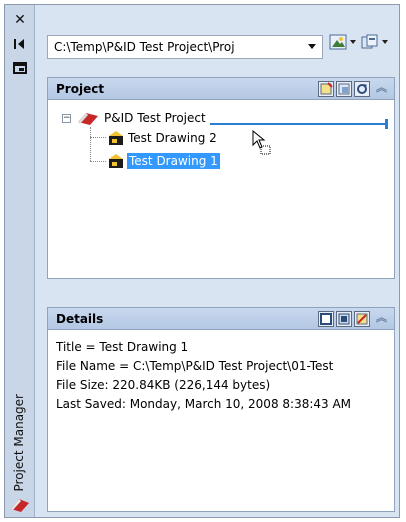  What do you see at coordinates (369, 41) in the screenshot?
I see `project-options-icon` at bounding box center [369, 41].